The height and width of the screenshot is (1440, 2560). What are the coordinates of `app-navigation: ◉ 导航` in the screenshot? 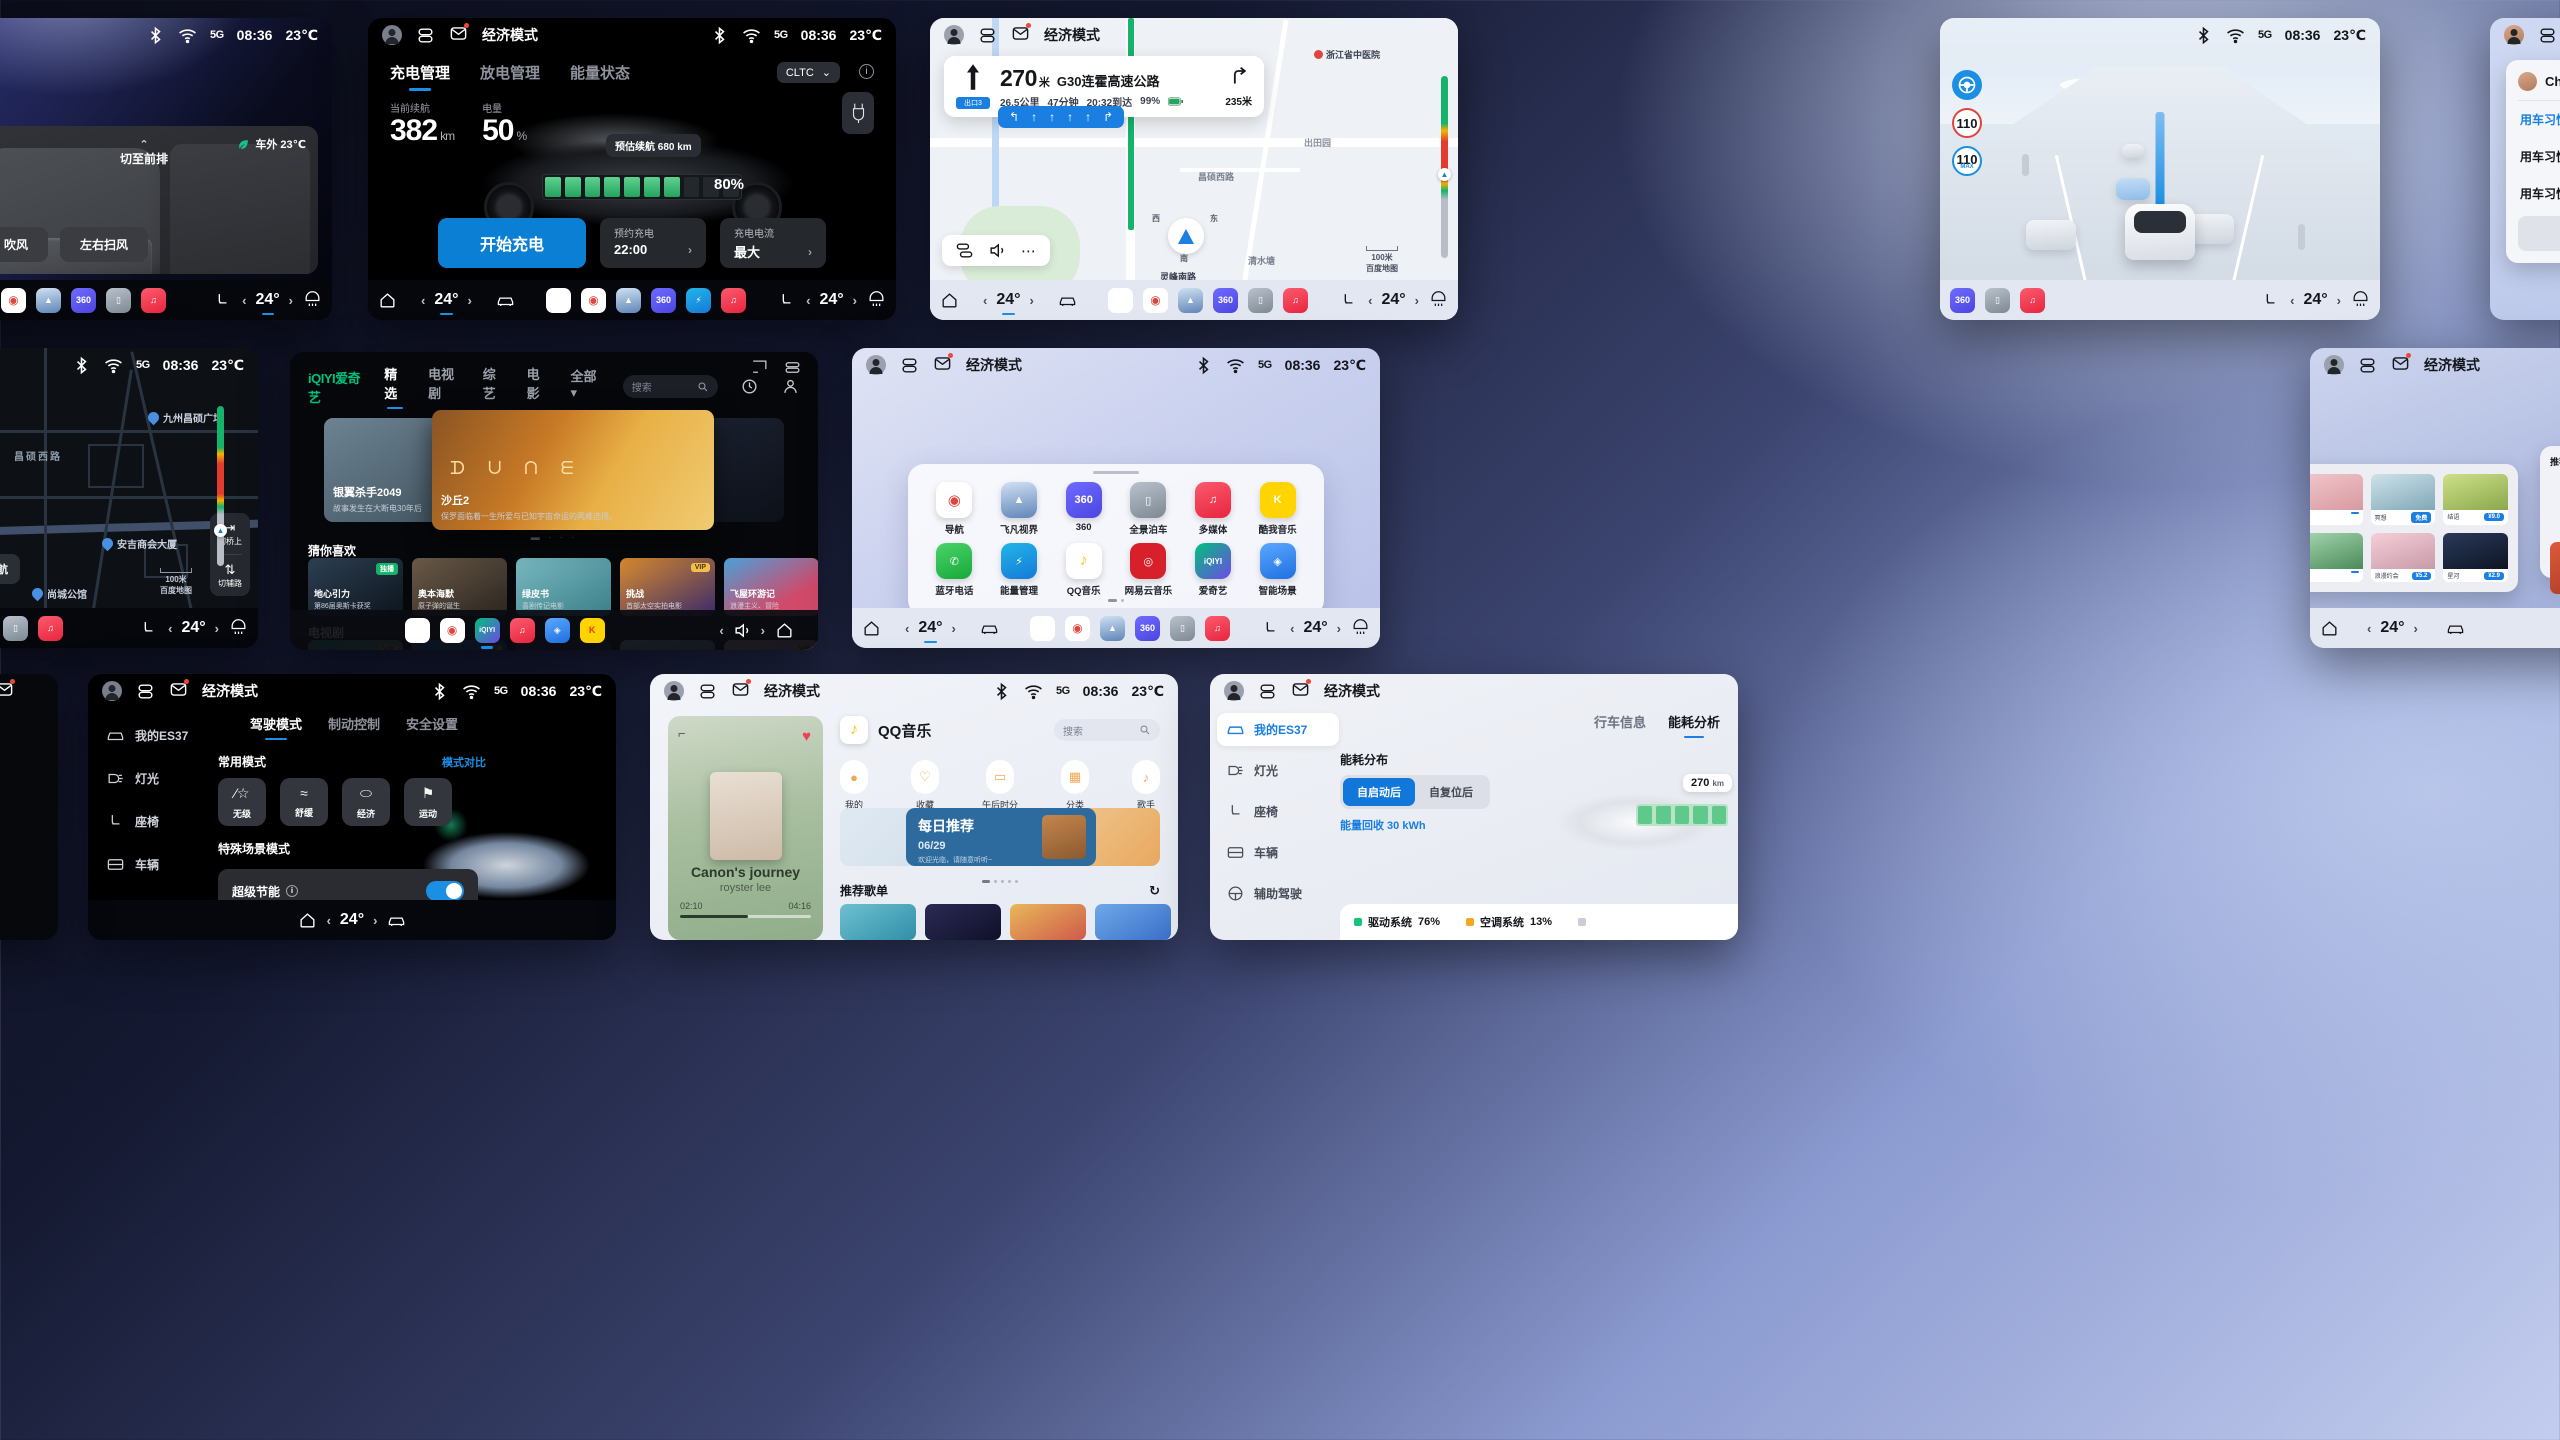 It's located at (954, 509).